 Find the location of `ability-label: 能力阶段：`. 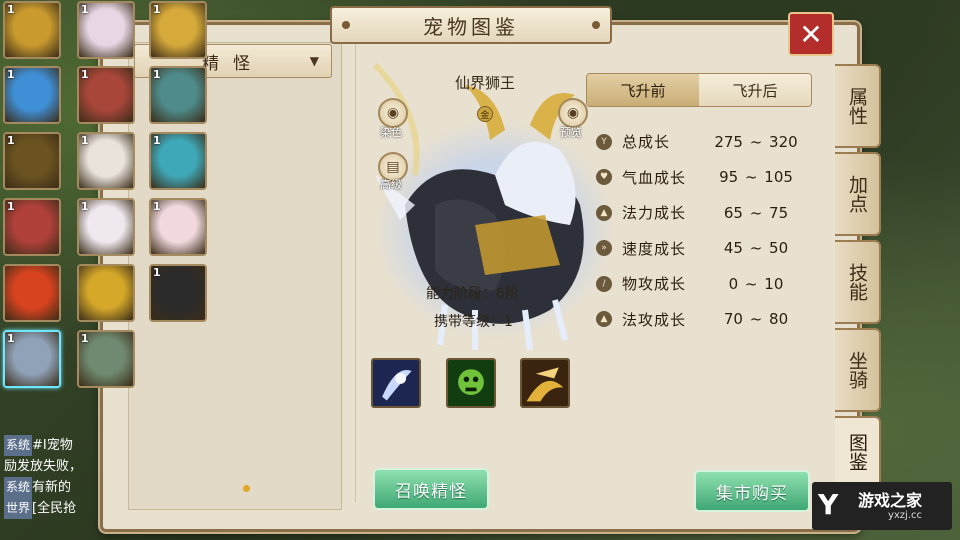

ability-label: 能力阶段： is located at coordinates (461, 294).